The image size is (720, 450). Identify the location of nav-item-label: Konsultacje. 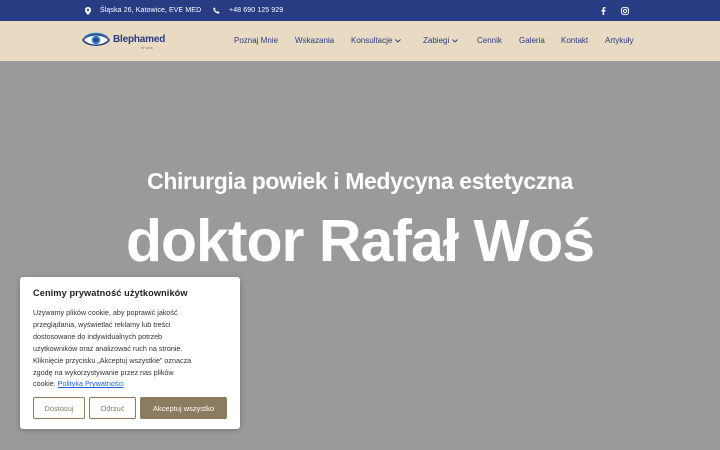
(372, 40).